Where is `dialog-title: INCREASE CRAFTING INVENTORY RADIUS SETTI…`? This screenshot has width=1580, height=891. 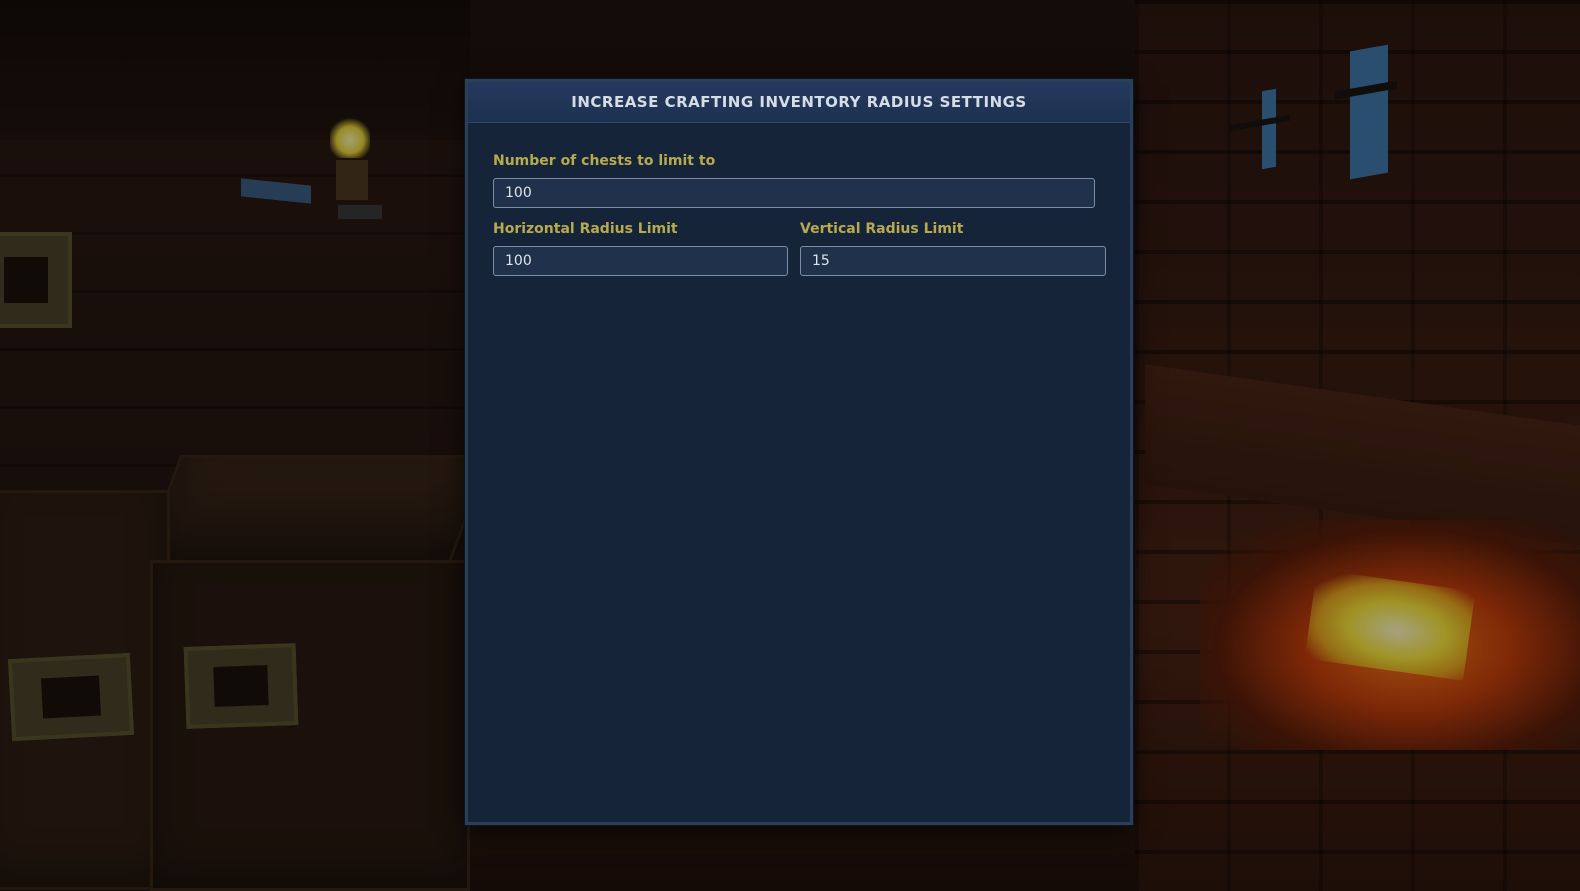 dialog-title: INCREASE CRAFTING INVENTORY RADIUS SETTI… is located at coordinates (799, 102).